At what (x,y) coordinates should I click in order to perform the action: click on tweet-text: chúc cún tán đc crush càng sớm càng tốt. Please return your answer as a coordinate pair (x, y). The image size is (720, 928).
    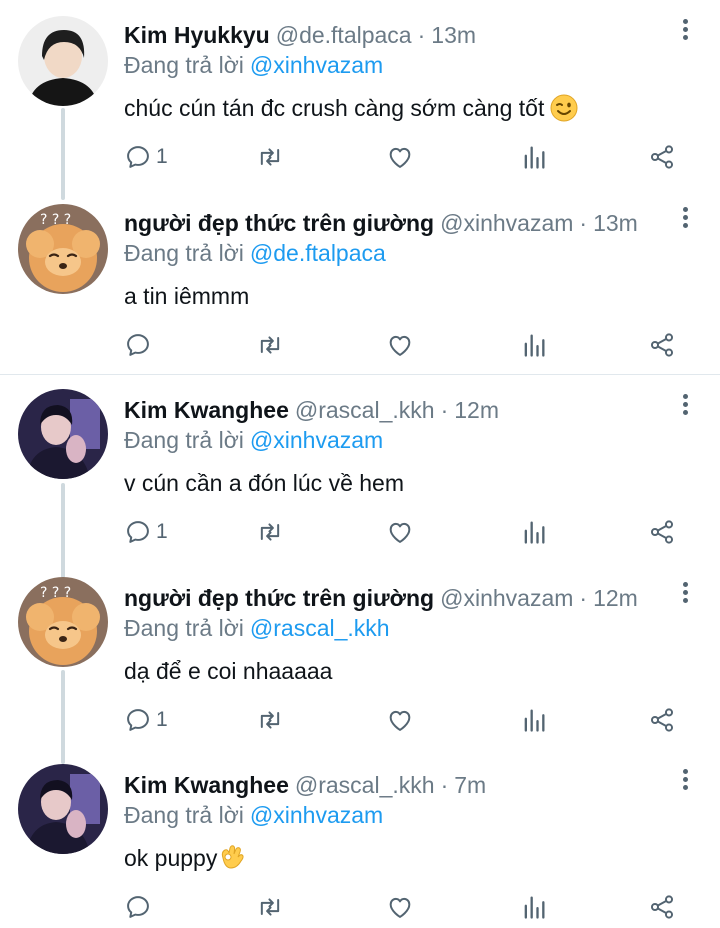
    Looking at the image, I should click on (351, 111).